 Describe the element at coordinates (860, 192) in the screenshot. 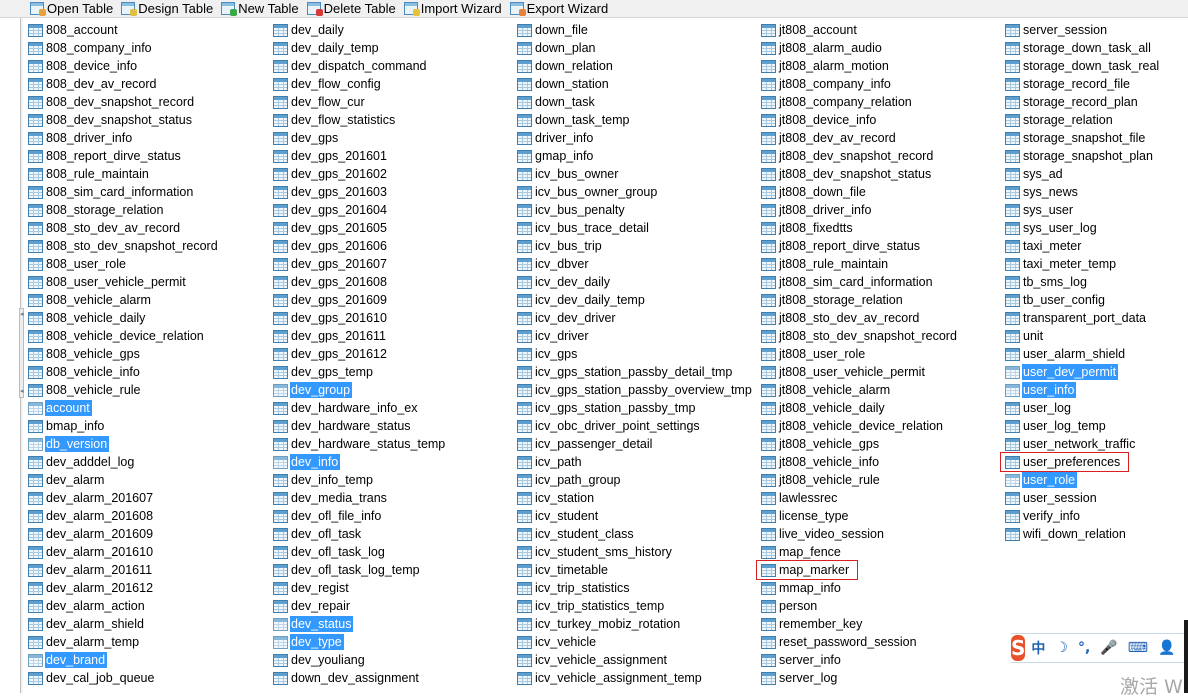

I see `table-item: jt808_down_file` at that location.